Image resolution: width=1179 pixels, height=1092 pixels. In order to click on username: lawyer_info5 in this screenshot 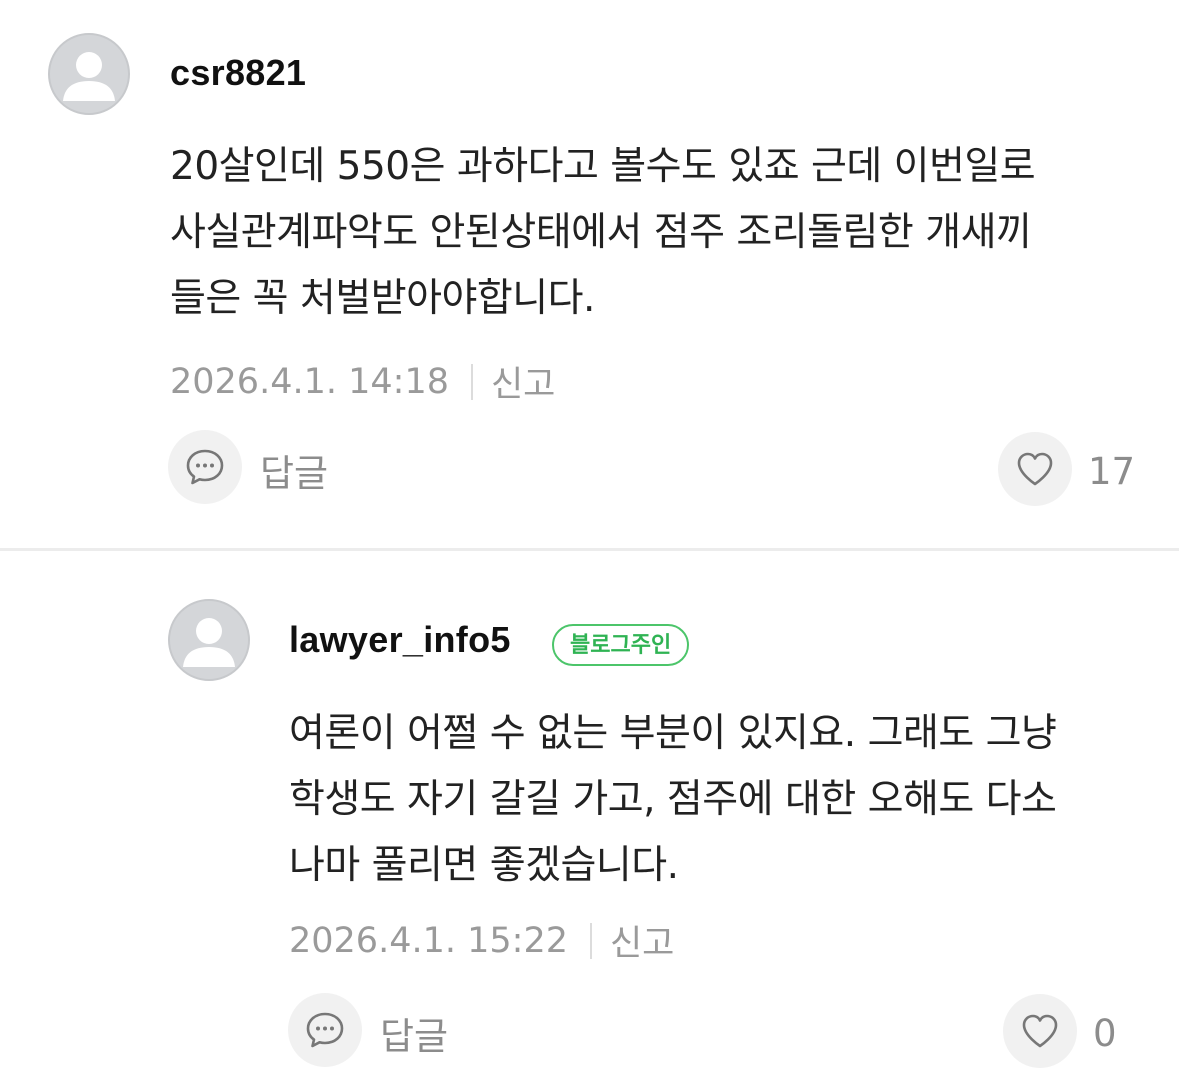, I will do `click(400, 640)`.